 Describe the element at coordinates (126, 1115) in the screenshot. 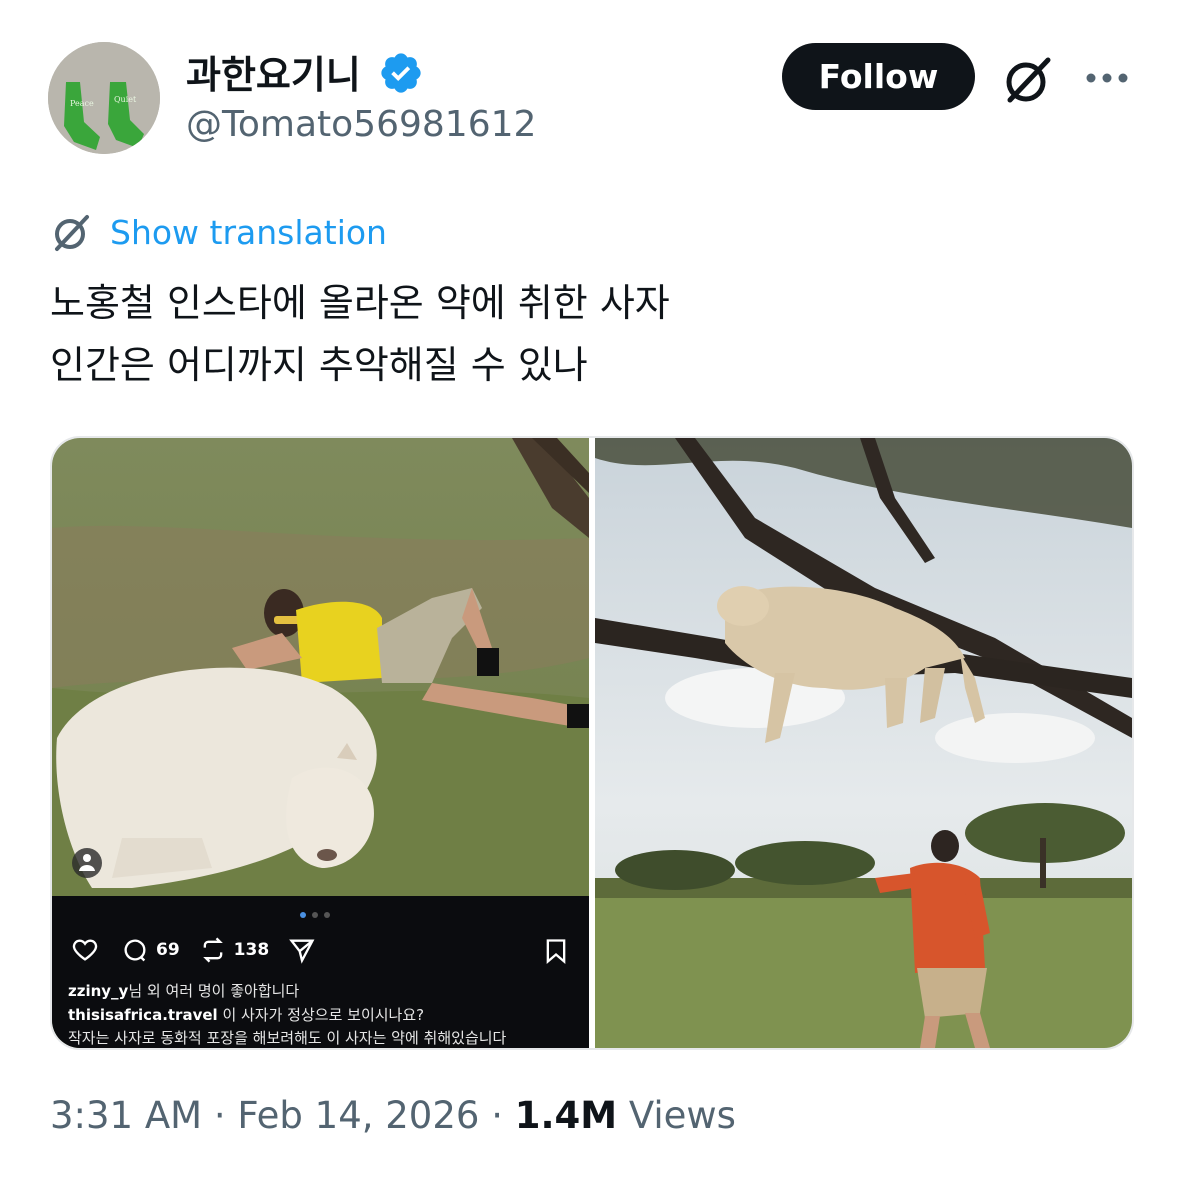

I see `tweet-time: 3:31 AM` at that location.